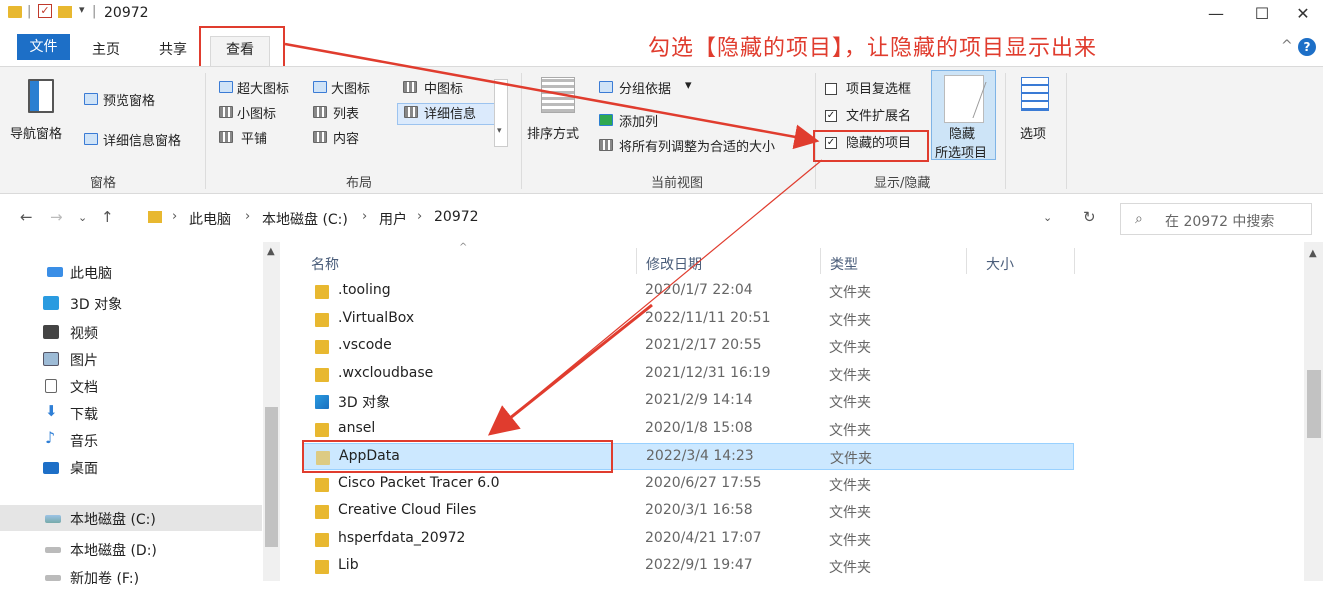  What do you see at coordinates (1089, 217) in the screenshot?
I see `refresh-icon: ↻` at bounding box center [1089, 217].